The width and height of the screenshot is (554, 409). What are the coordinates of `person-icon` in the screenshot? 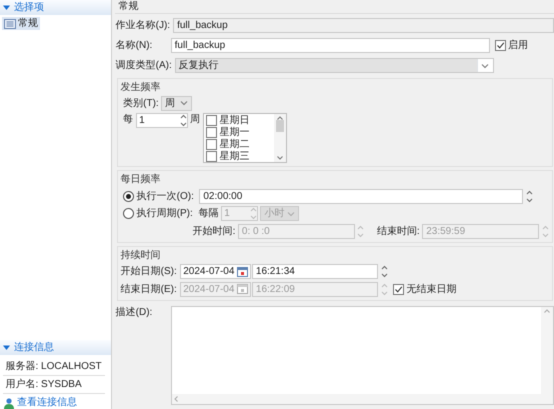 It's located at (8, 402).